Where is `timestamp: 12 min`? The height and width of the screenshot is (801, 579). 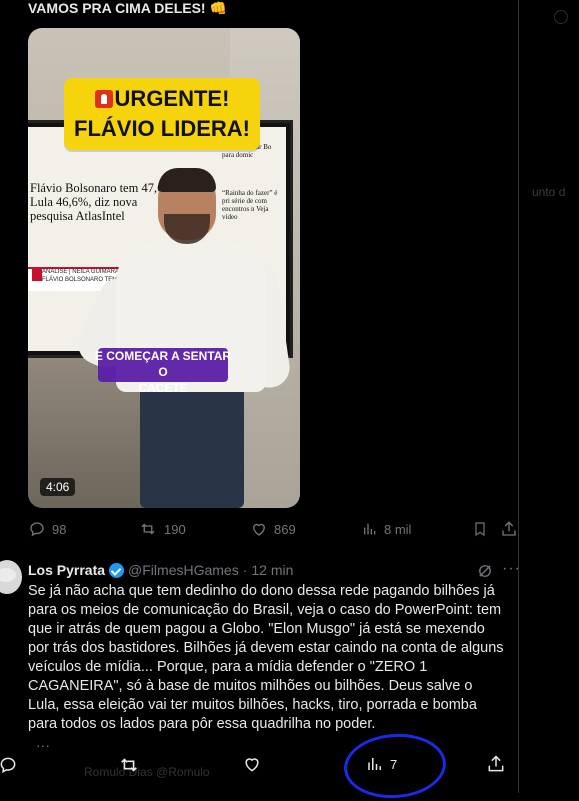 timestamp: 12 min is located at coordinates (272, 570).